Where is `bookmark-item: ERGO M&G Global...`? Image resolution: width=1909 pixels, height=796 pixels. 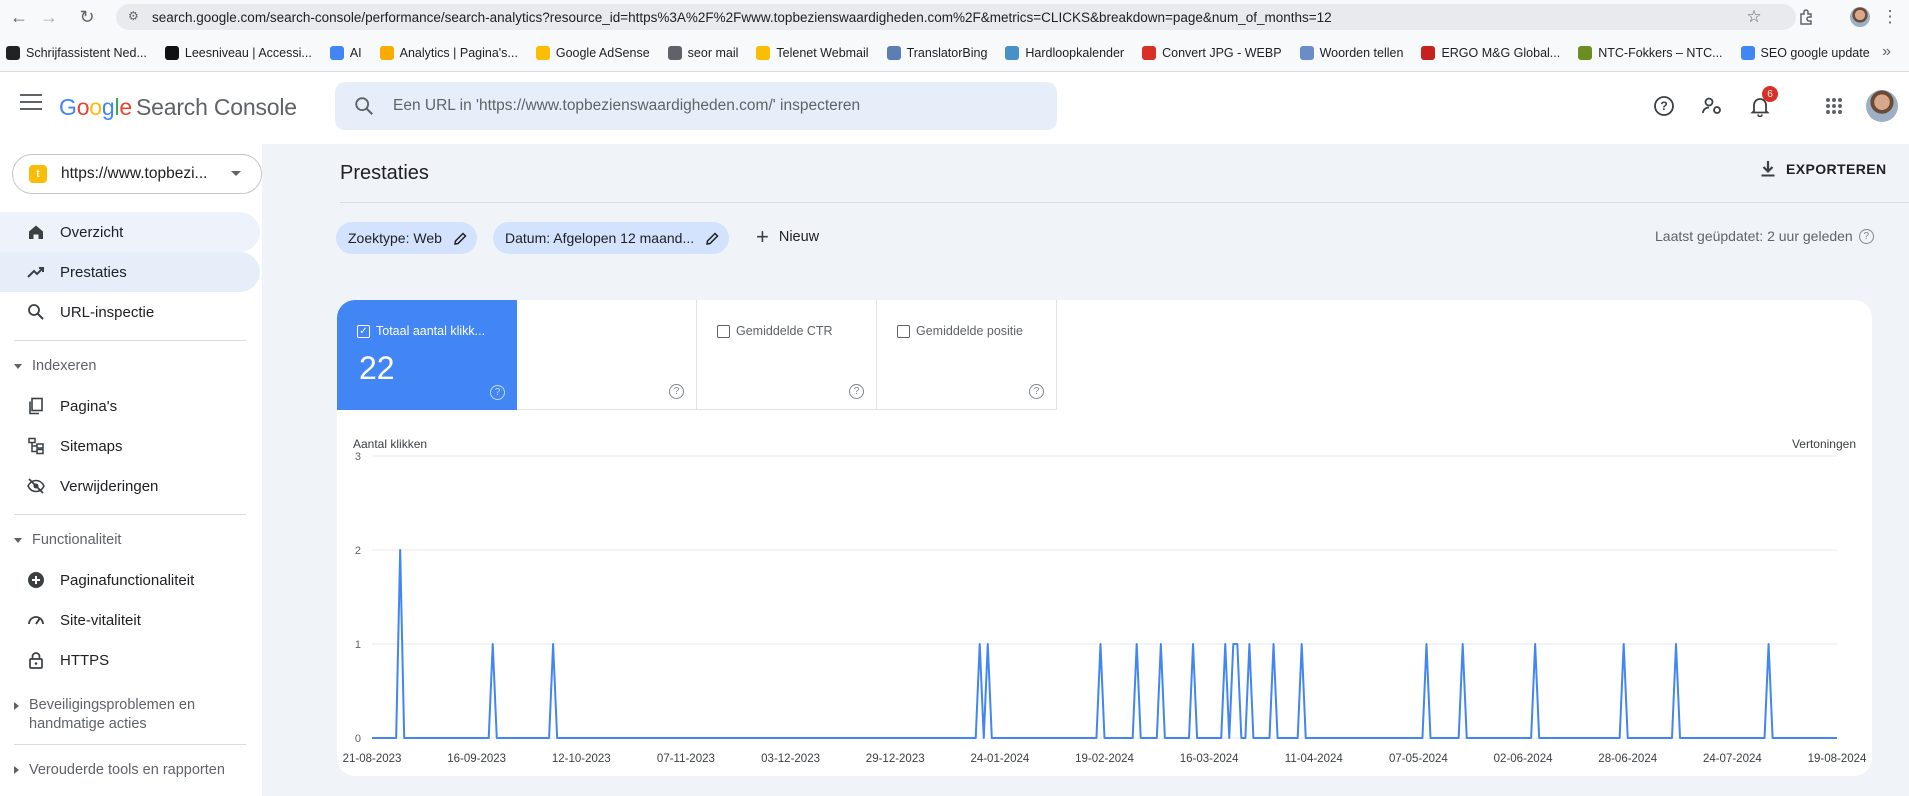
bookmark-item: ERGO M&G Global... is located at coordinates (1491, 52).